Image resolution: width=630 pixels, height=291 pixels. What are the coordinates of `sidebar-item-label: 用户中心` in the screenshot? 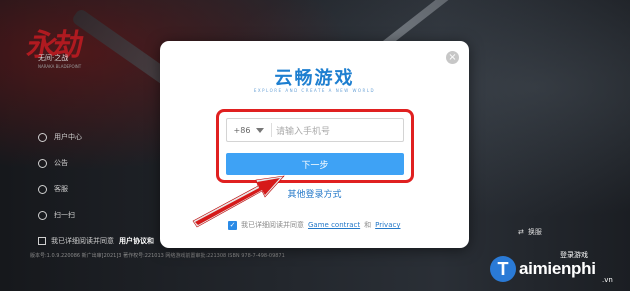 It's located at (68, 137).